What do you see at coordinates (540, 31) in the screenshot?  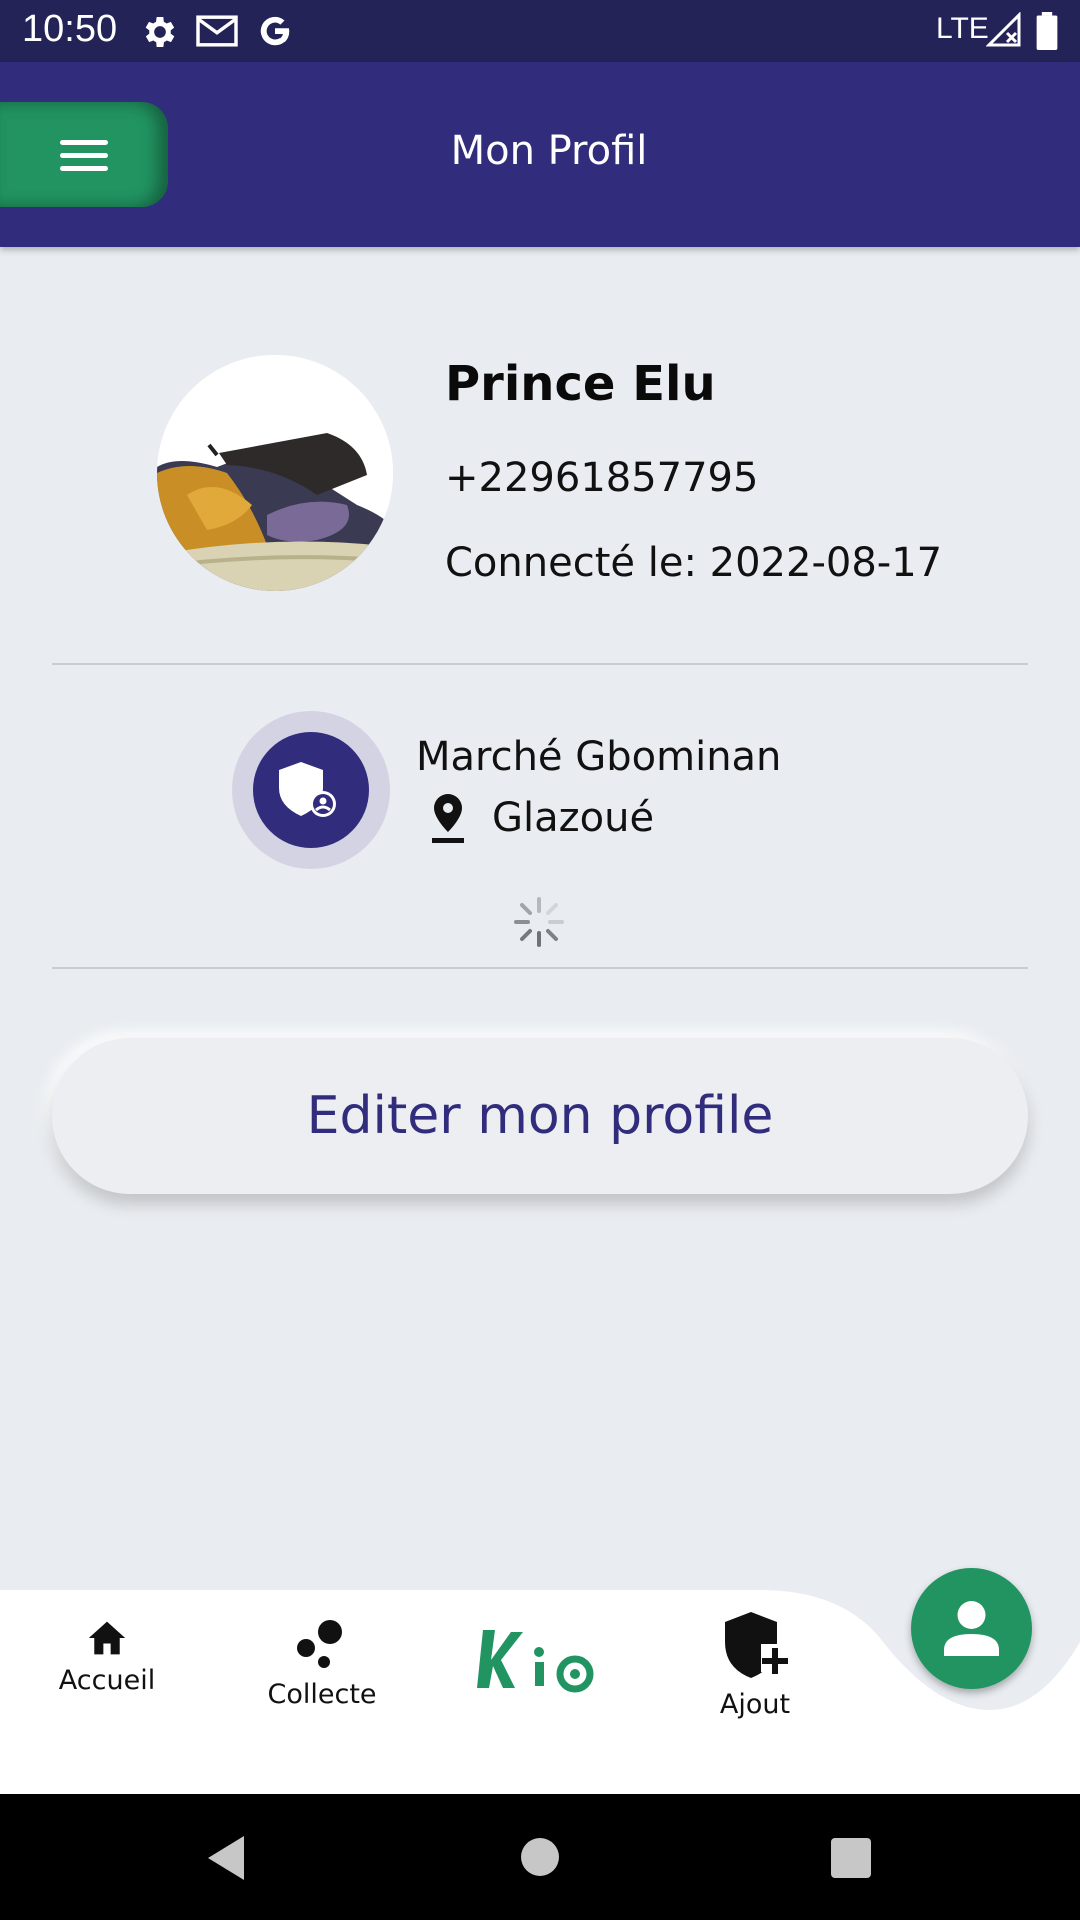 I see `status-bar: 10:50 LTE` at bounding box center [540, 31].